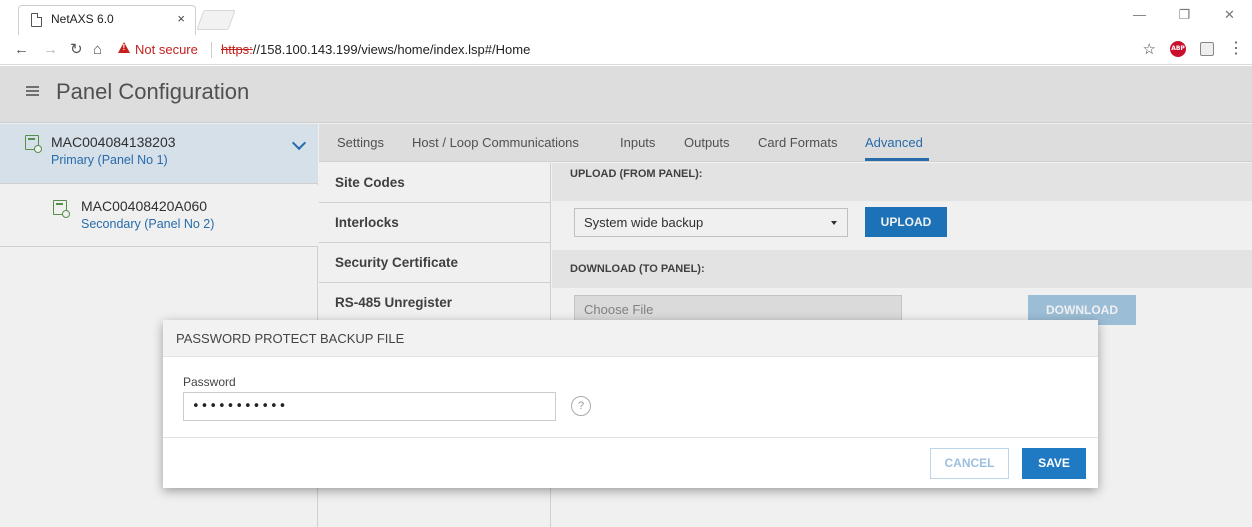  I want to click on window-controls: — ❐ ✕, so click(1184, 15).